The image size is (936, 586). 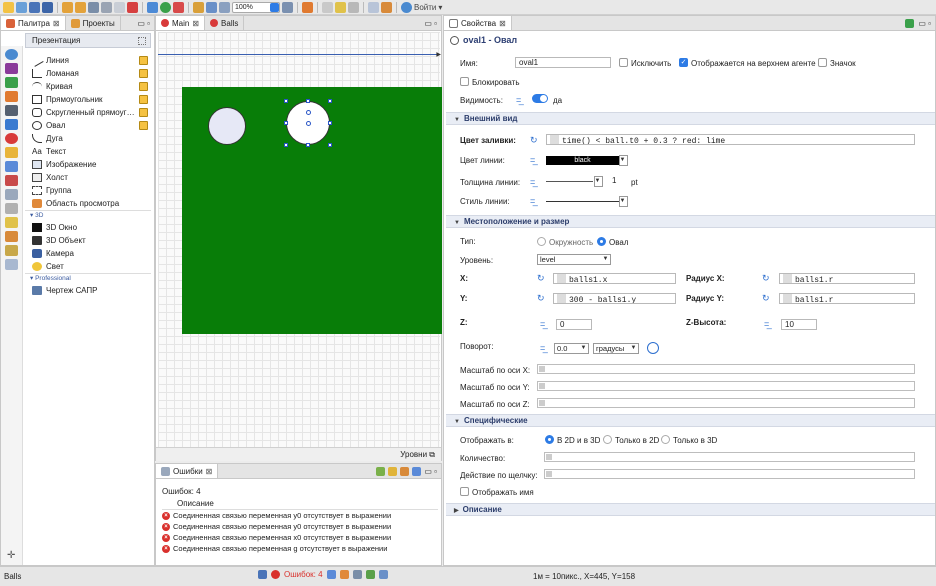 I want to click on zoom-in-icon, so click(x=224, y=7).